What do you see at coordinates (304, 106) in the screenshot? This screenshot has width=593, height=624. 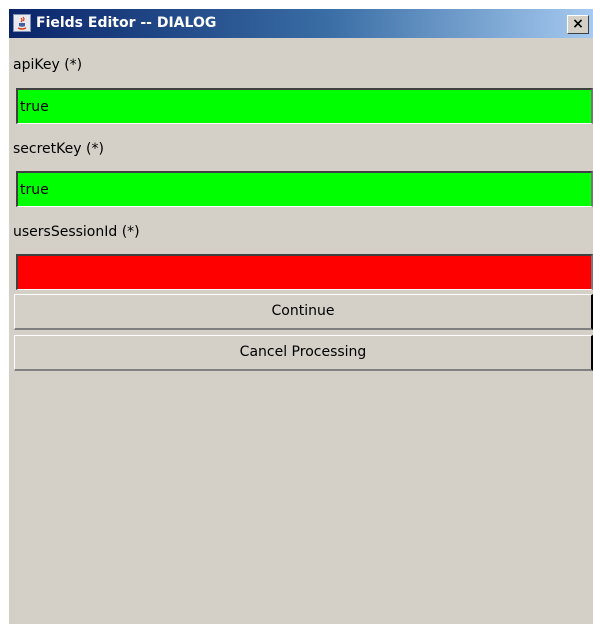 I see `api-key-field` at bounding box center [304, 106].